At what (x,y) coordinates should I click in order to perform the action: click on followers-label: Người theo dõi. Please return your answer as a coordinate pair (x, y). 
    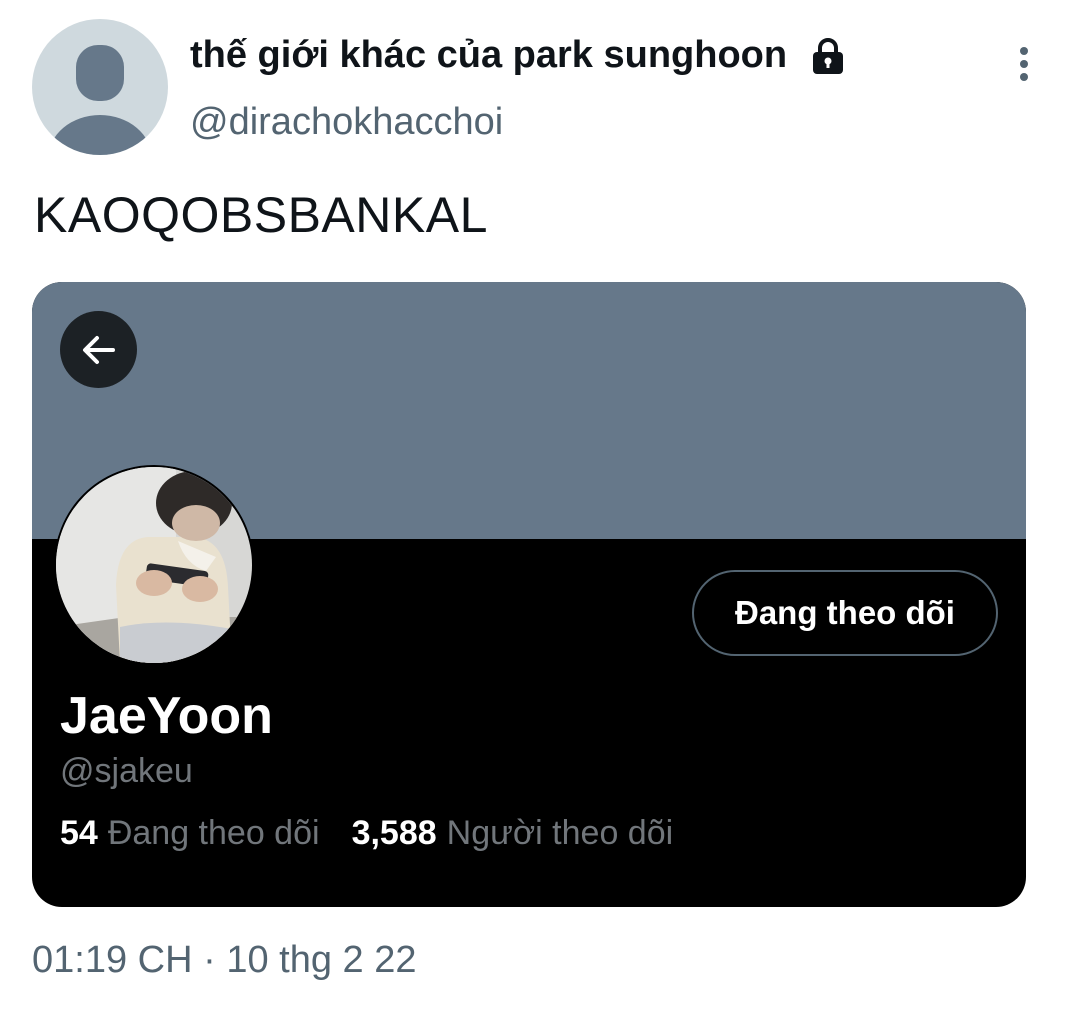
    Looking at the image, I should click on (560, 833).